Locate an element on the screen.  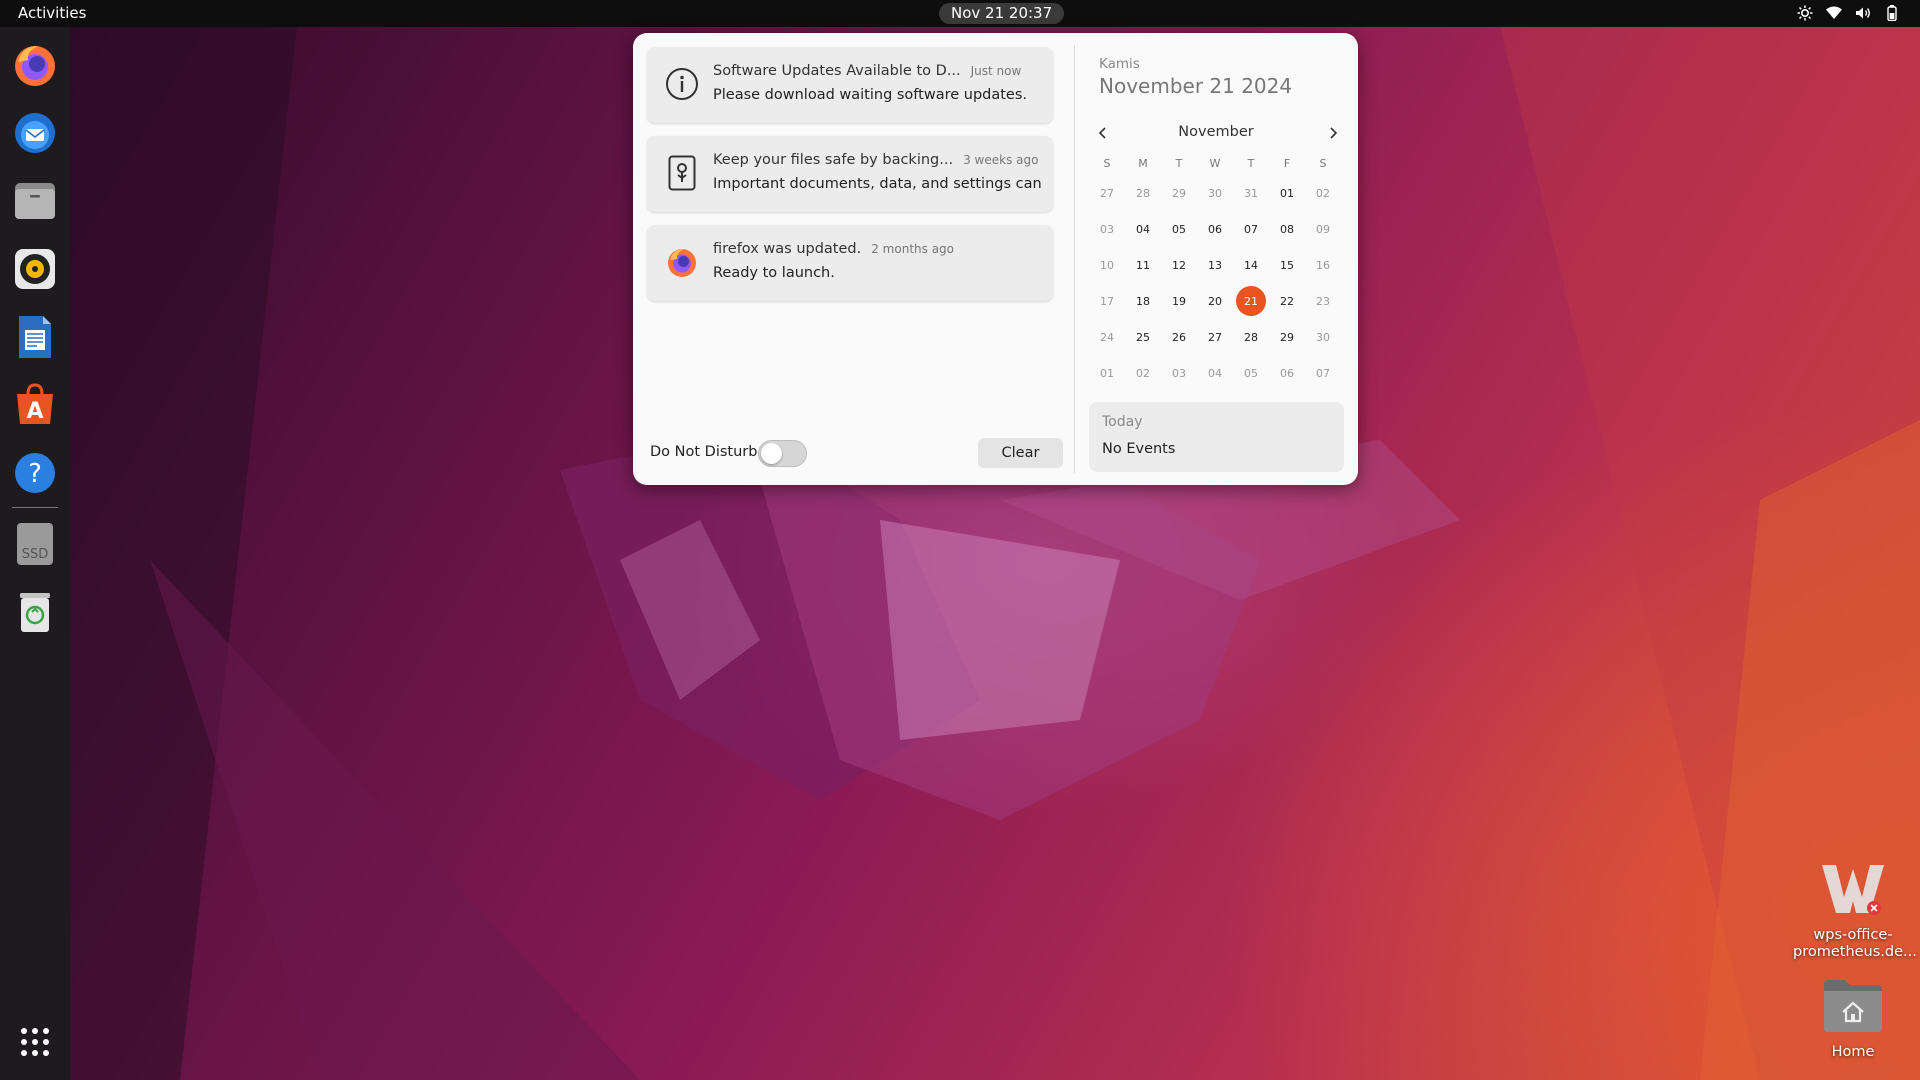
trash-dock-icon is located at coordinates (35, 613).